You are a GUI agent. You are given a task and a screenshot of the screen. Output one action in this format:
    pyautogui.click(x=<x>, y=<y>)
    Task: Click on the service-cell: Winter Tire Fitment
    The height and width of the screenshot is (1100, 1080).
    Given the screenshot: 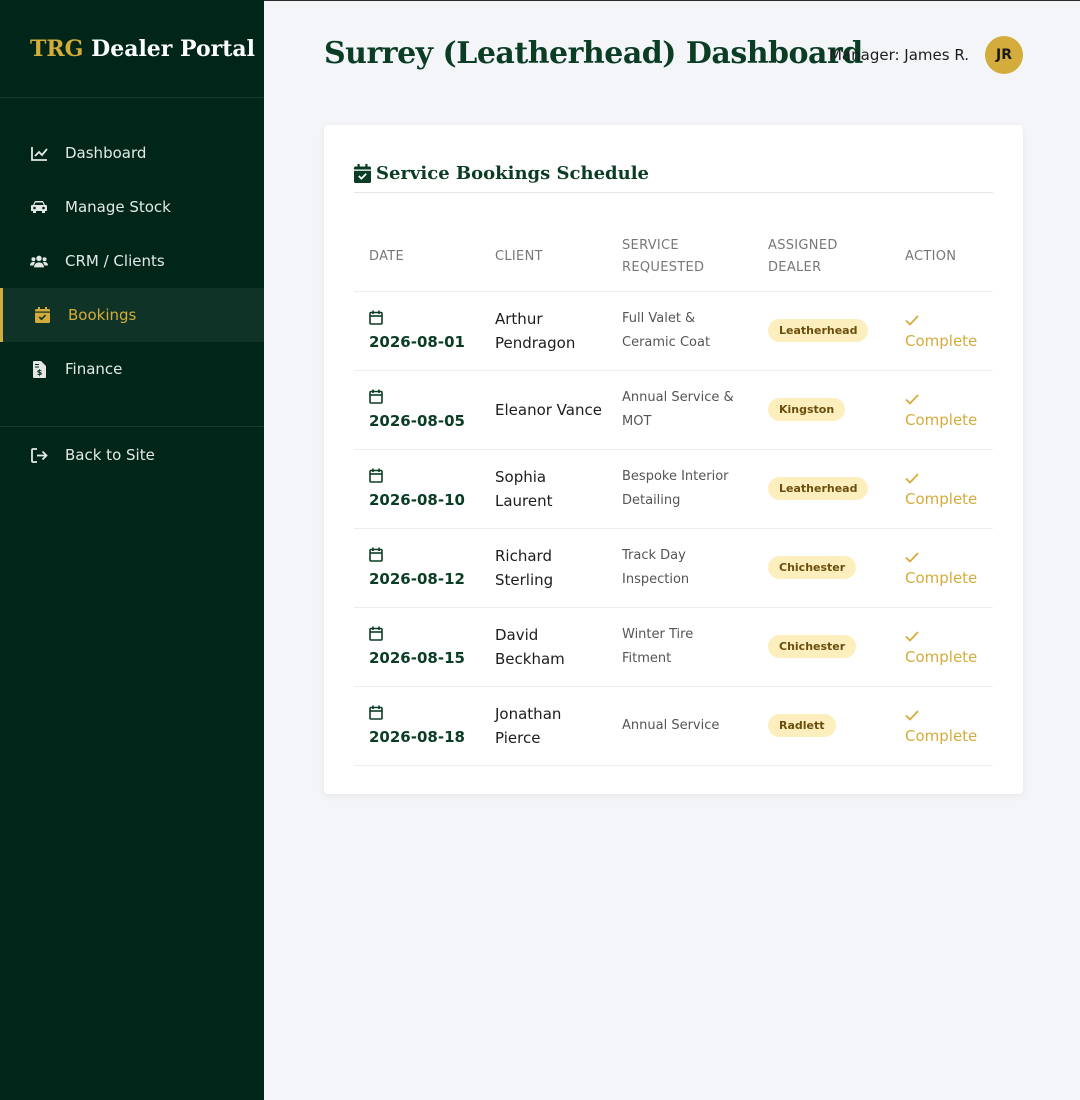 What is the action you would take?
    pyautogui.click(x=680, y=647)
    